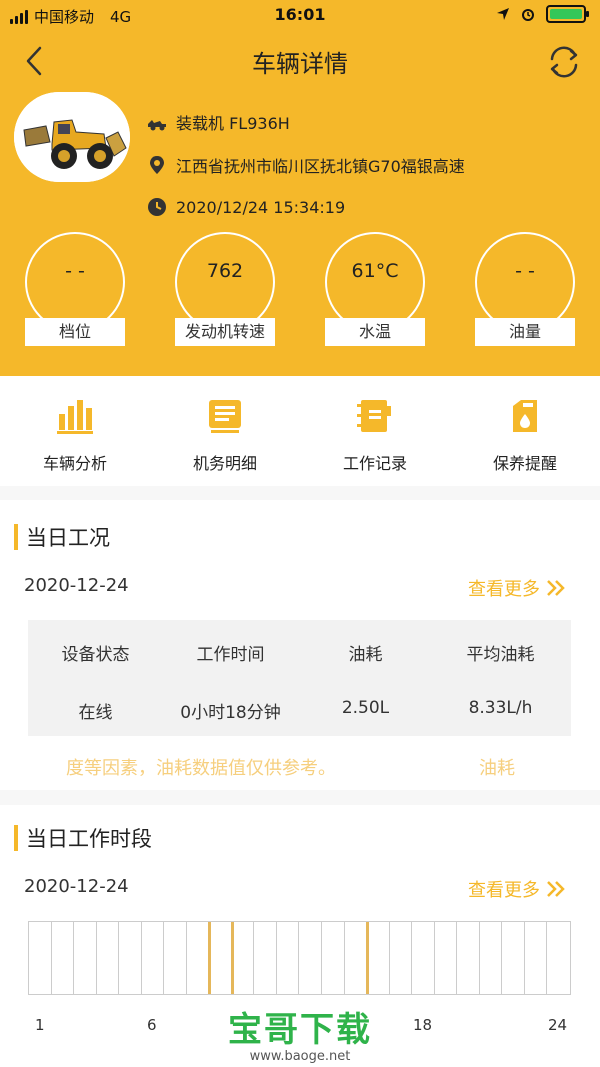  I want to click on watermark-logo: 宝哥下载 www.baoge.net, so click(300, 1033).